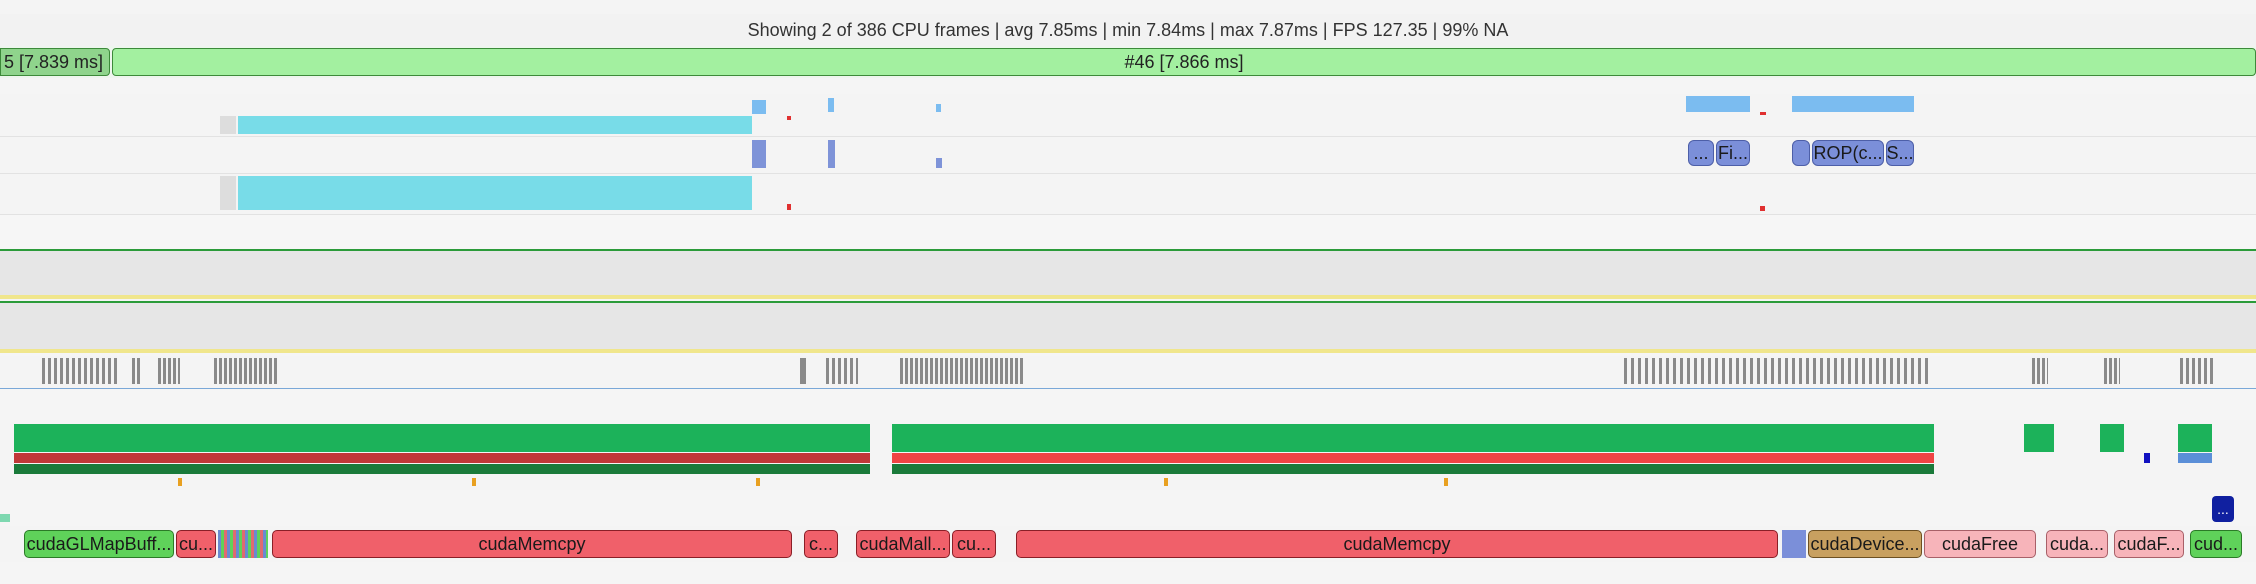 The image size is (2256, 584). What do you see at coordinates (1128, 233) in the screenshot?
I see `empty-lane` at bounding box center [1128, 233].